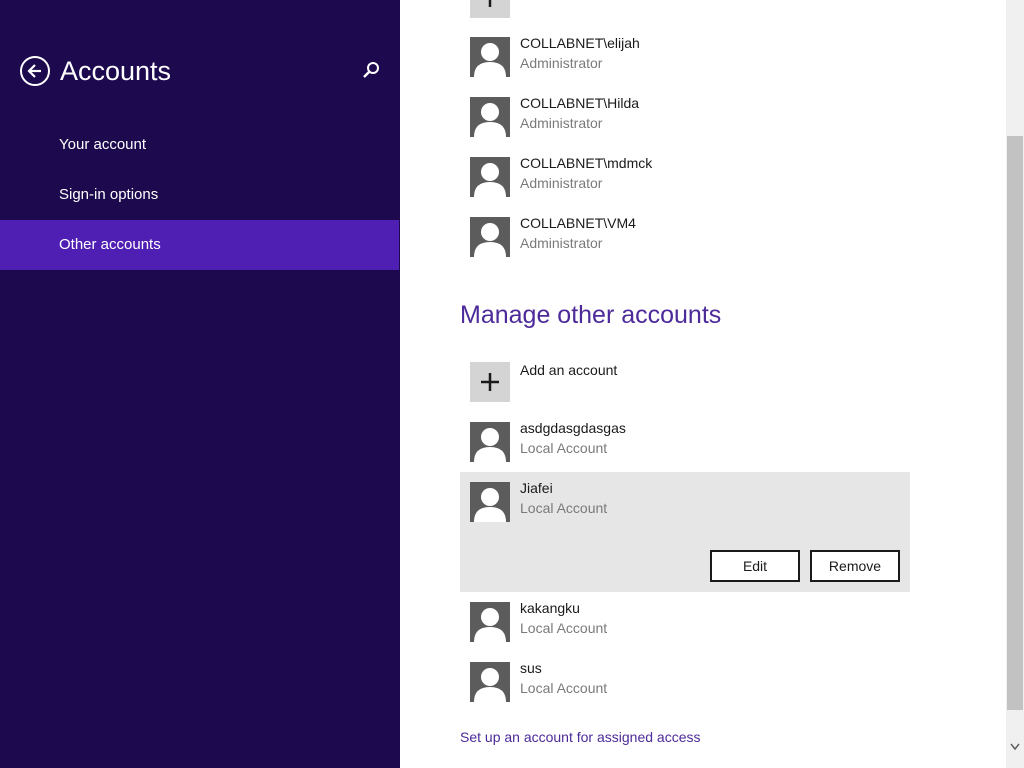  I want to click on account-name: asdgdasgdasgas, so click(573, 428).